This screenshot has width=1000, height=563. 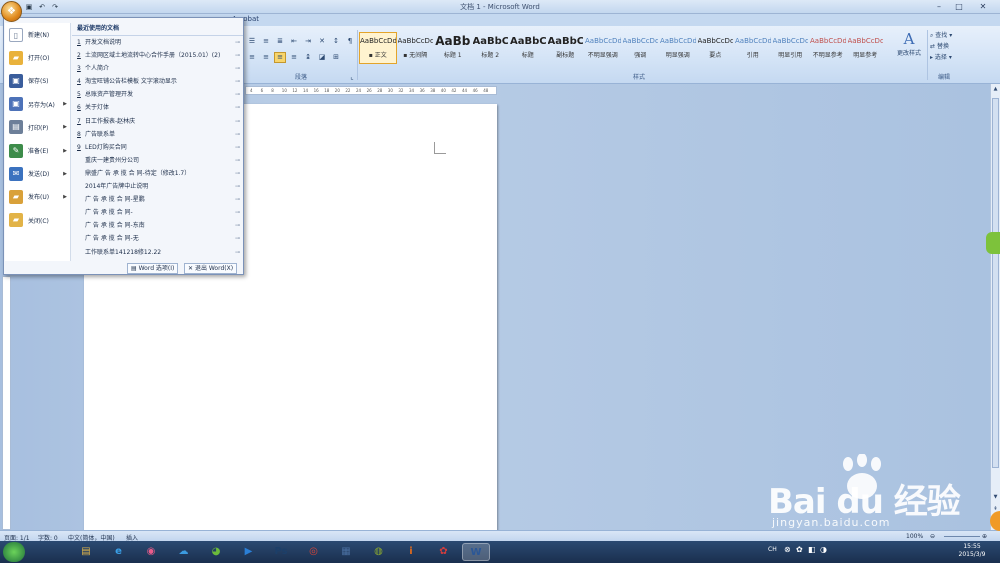 I want to click on office-menu-item: ▣ 保存(S), so click(x=37, y=80).